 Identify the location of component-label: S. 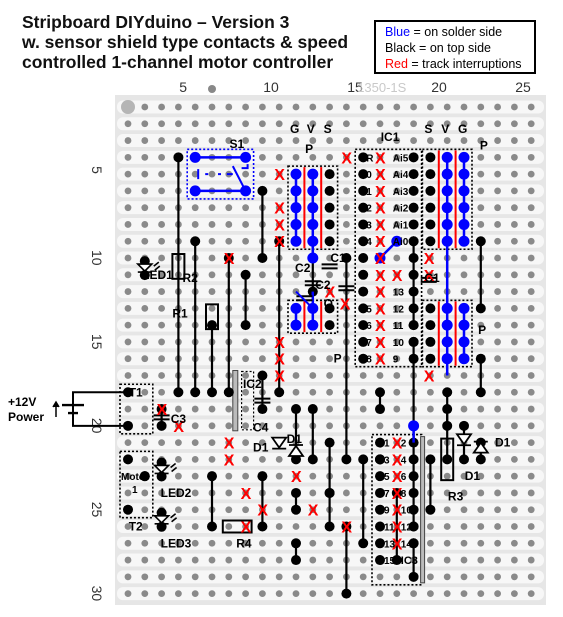
(428, 129).